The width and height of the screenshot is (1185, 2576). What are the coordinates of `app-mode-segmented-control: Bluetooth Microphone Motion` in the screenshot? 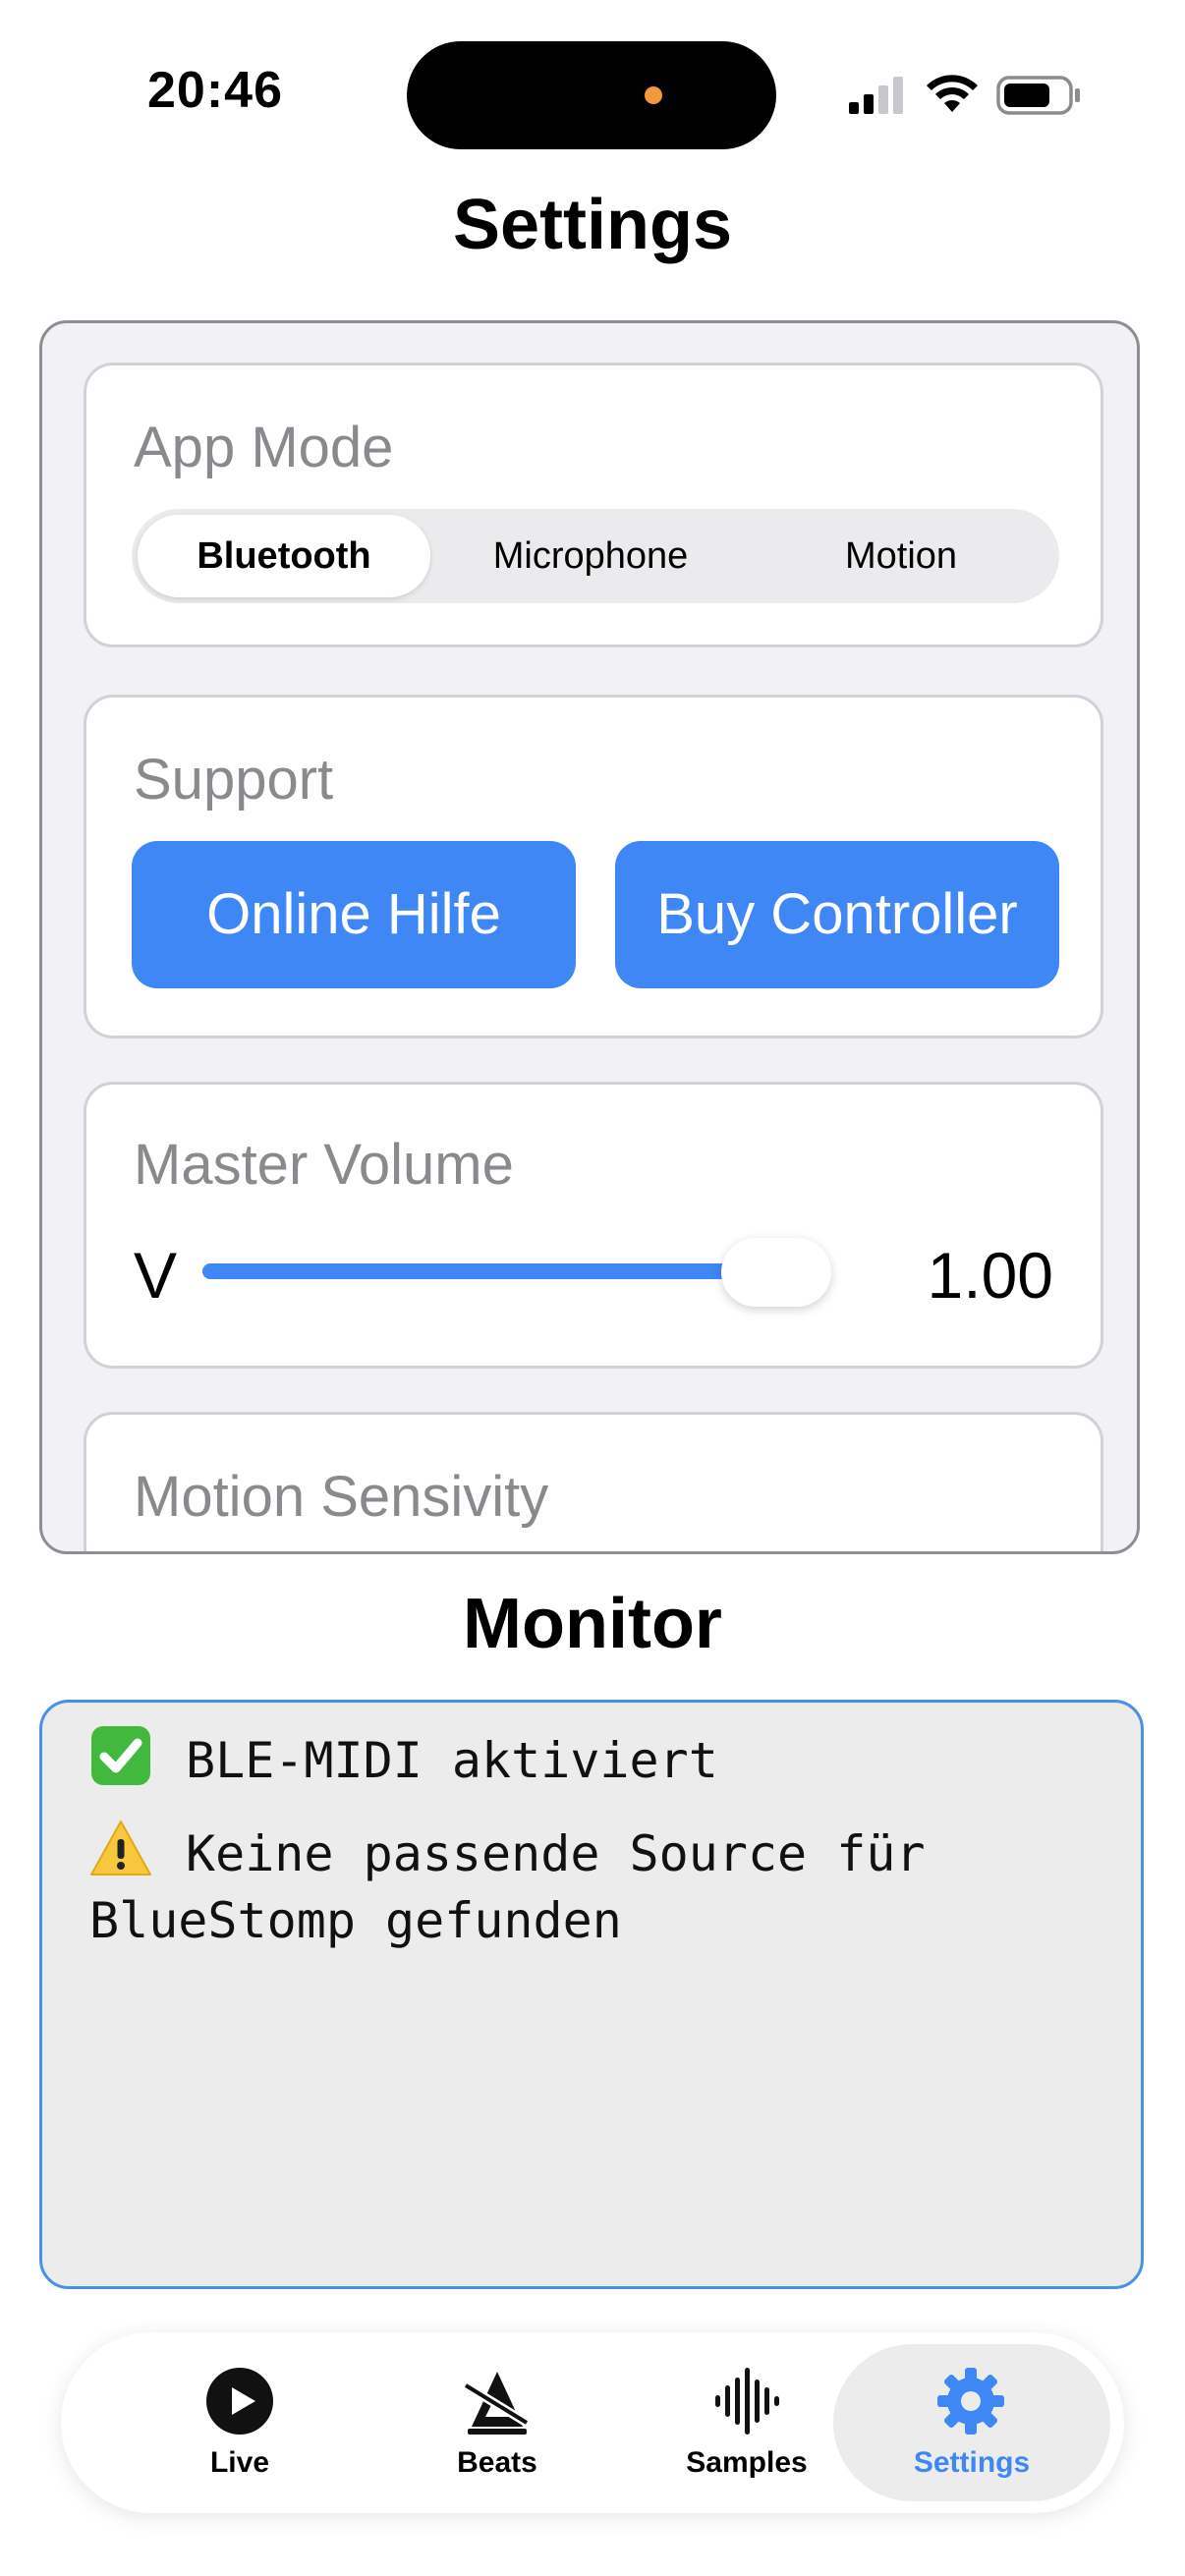 It's located at (596, 556).